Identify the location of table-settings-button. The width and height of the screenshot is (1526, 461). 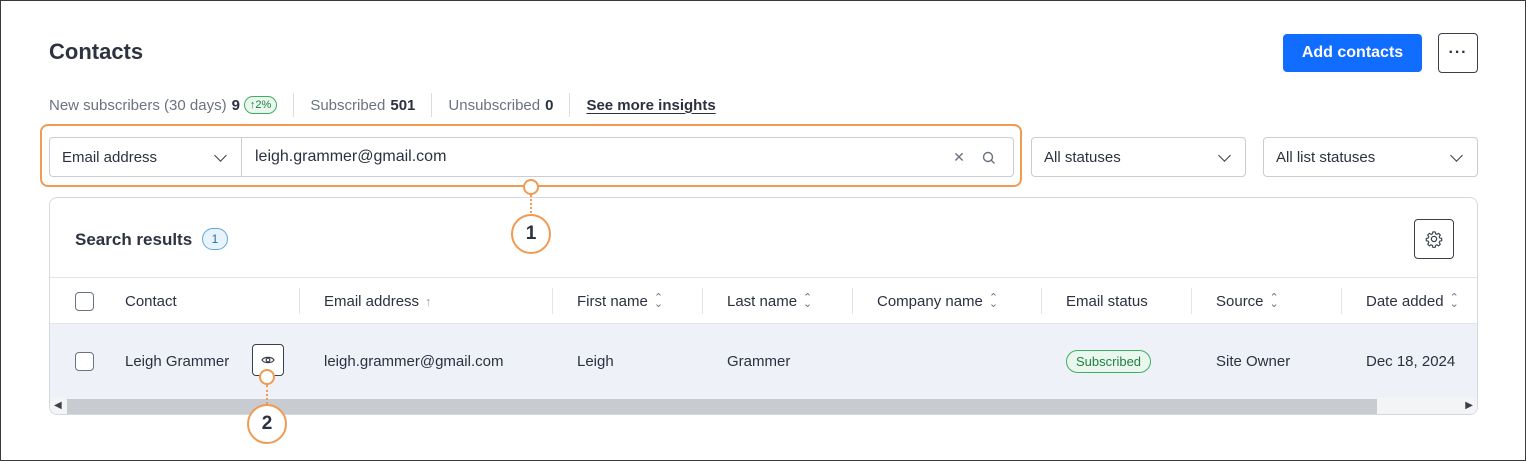
(1434, 239).